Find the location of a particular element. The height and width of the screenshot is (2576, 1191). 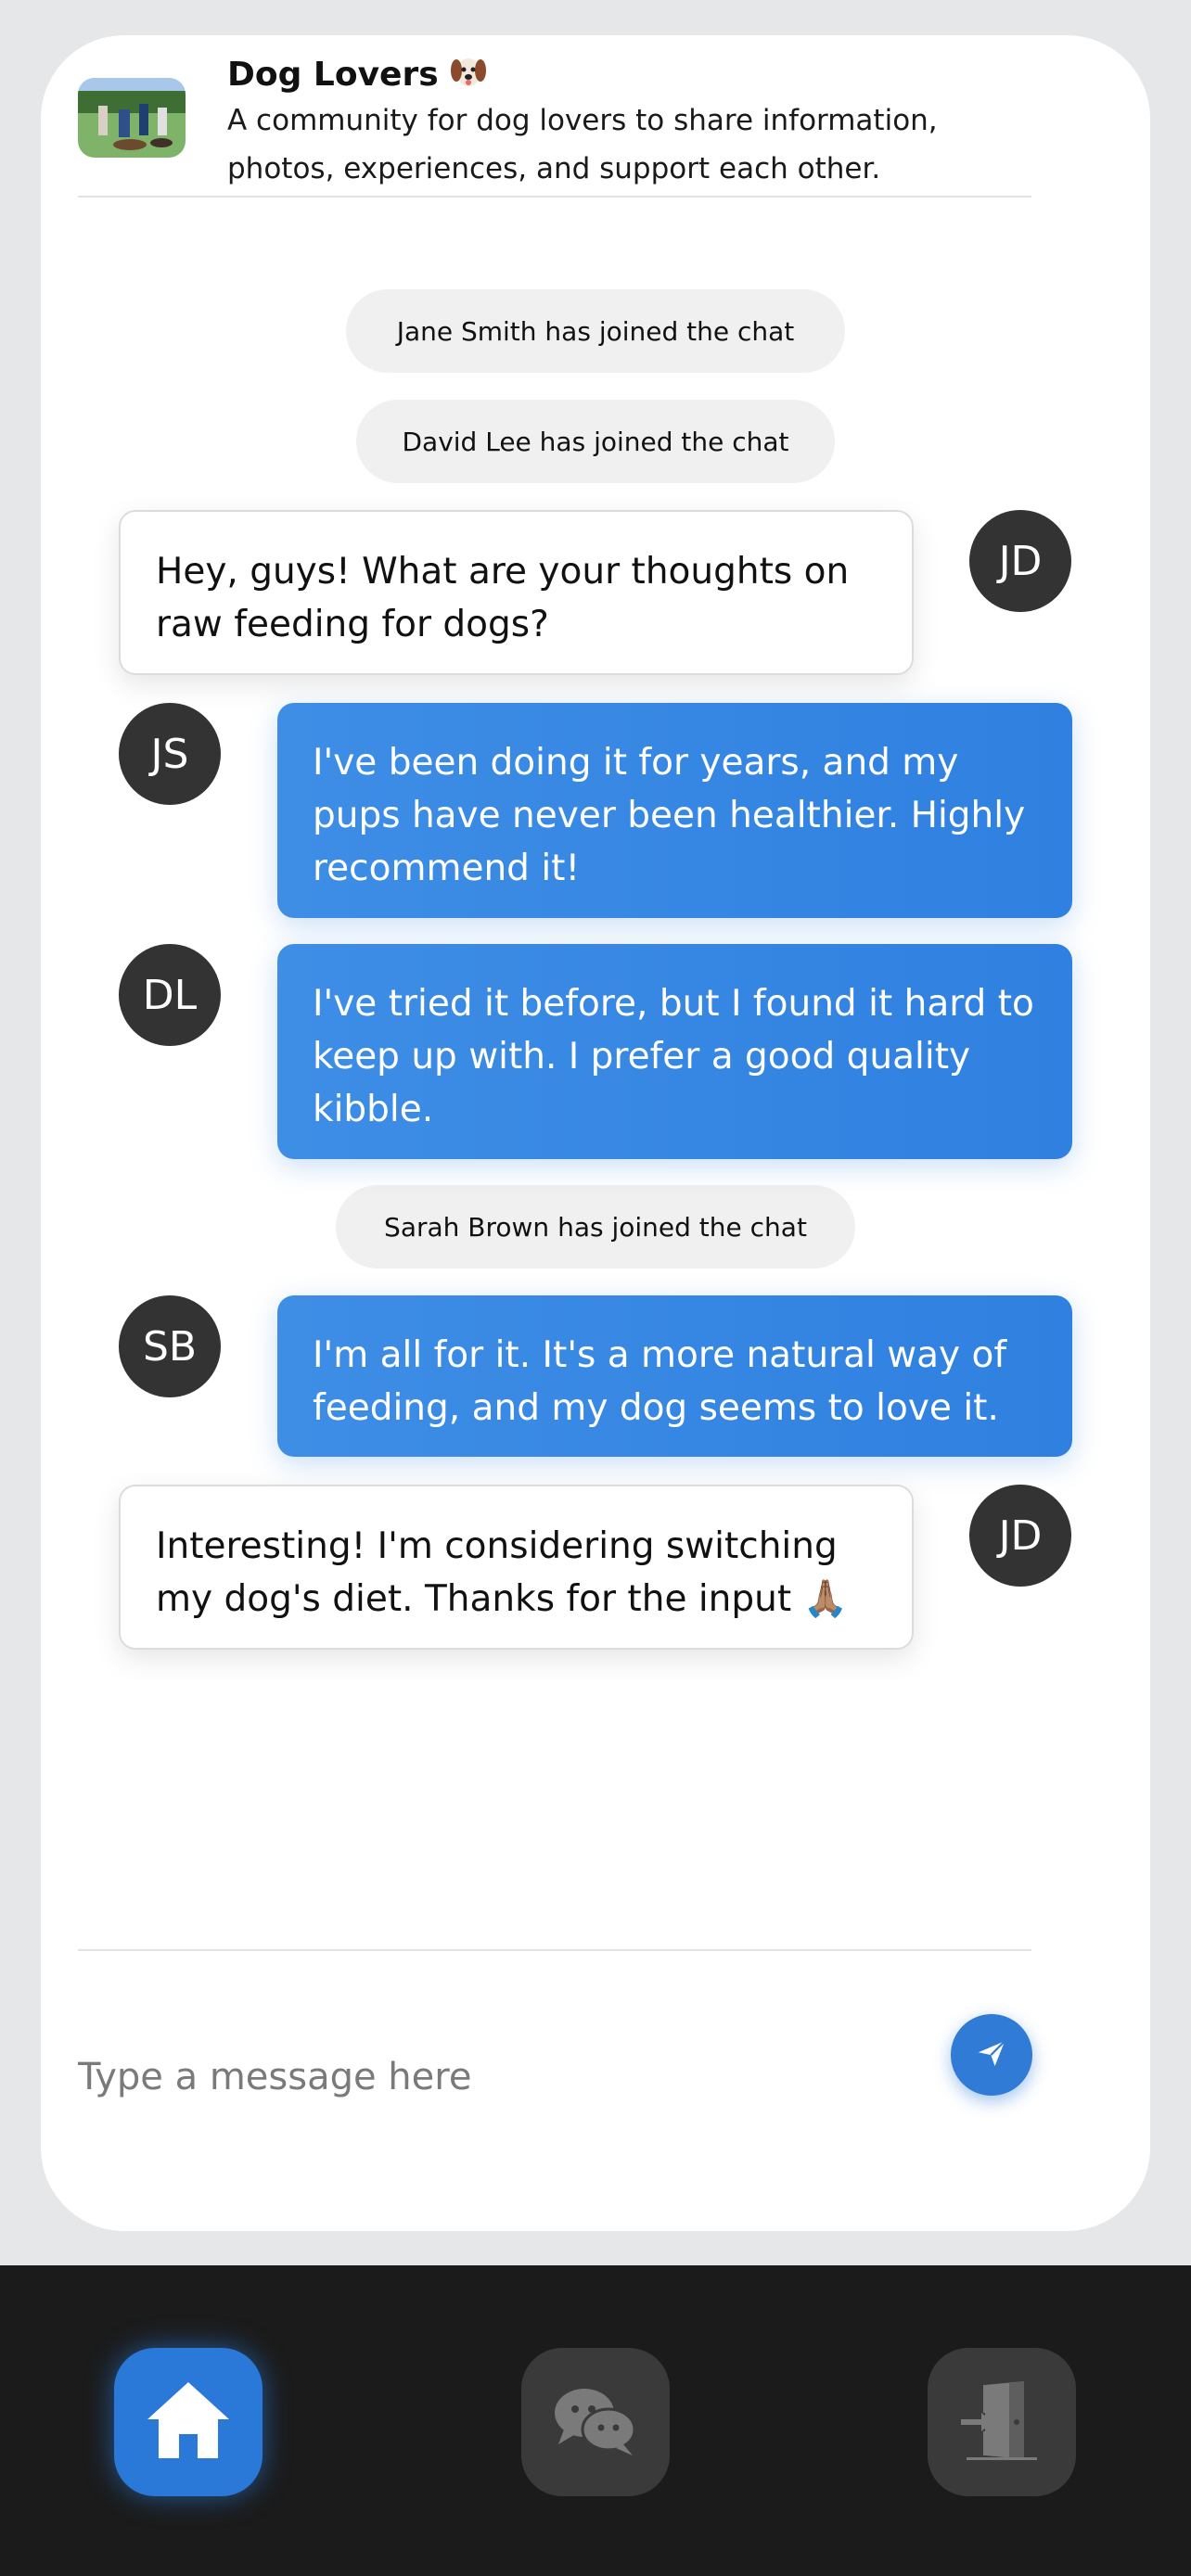

home-icon is located at coordinates (188, 2422).